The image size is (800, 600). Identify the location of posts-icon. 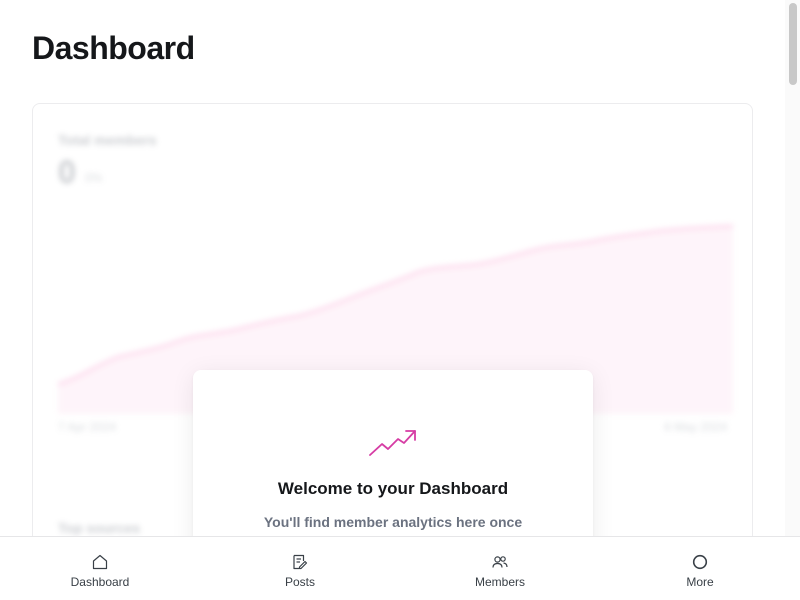
(300, 562).